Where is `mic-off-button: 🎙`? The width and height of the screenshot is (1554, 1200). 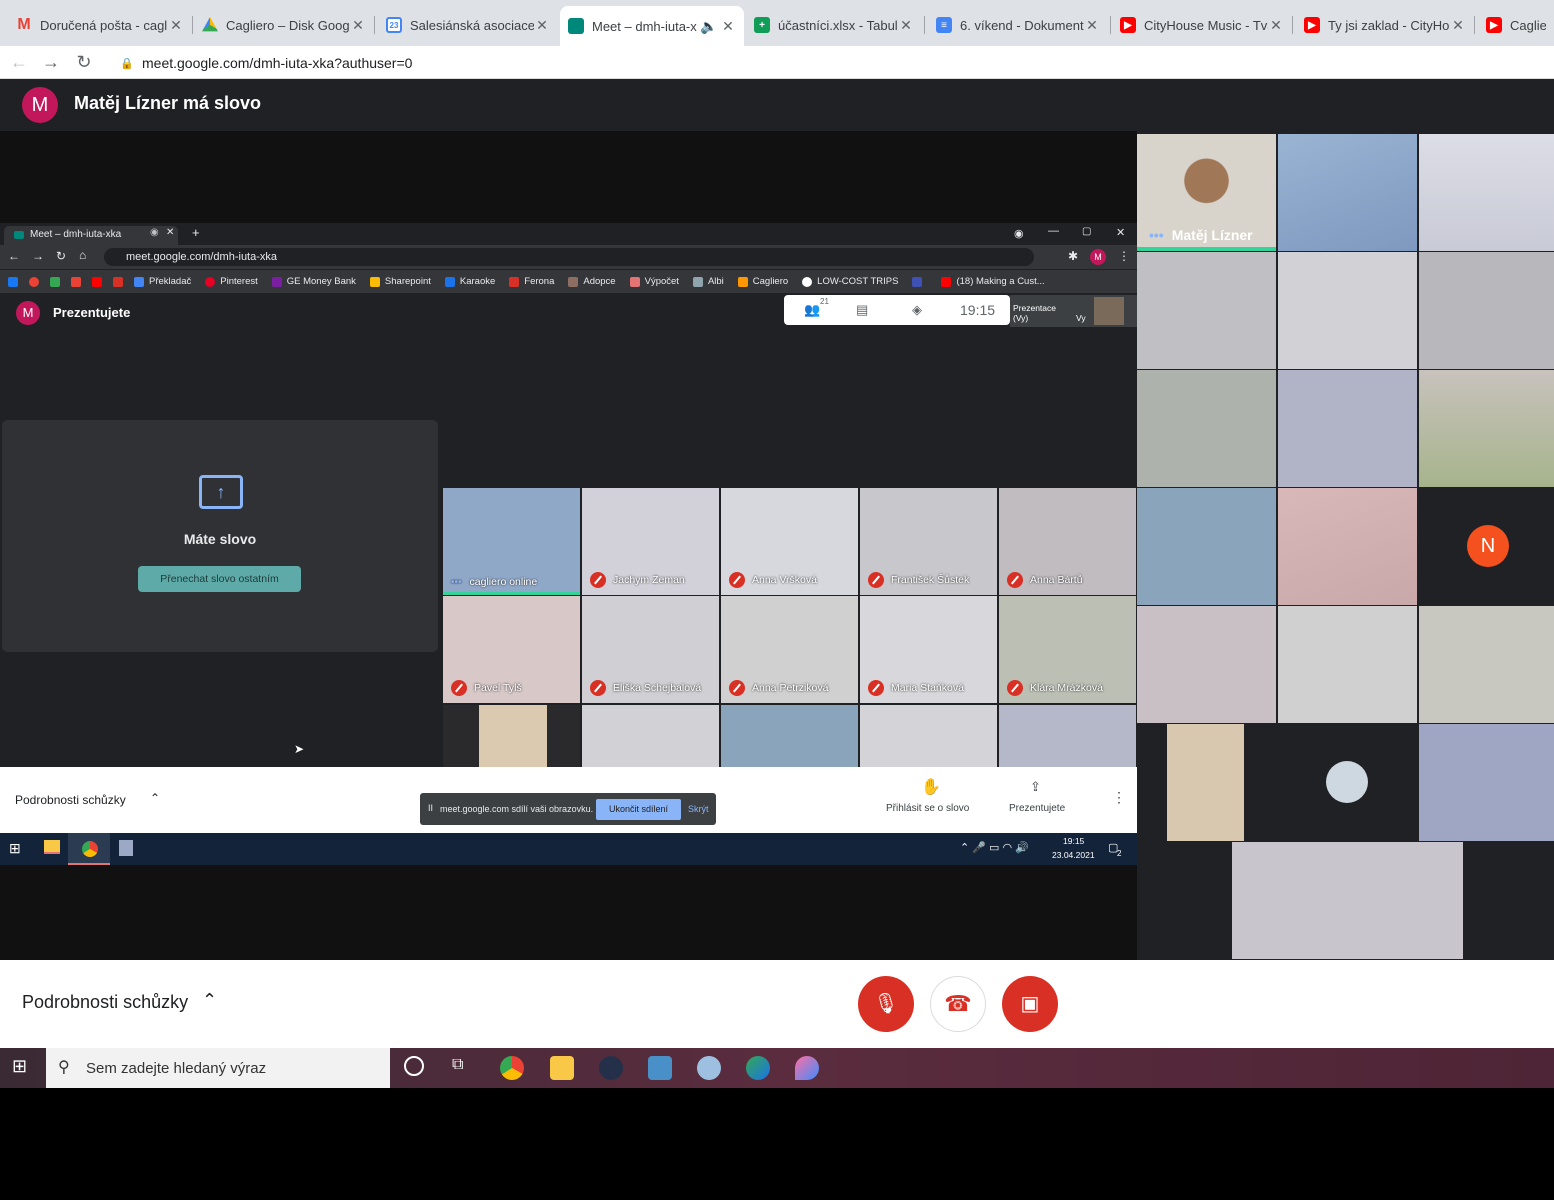
mic-off-button: 🎙 is located at coordinates (886, 1004).